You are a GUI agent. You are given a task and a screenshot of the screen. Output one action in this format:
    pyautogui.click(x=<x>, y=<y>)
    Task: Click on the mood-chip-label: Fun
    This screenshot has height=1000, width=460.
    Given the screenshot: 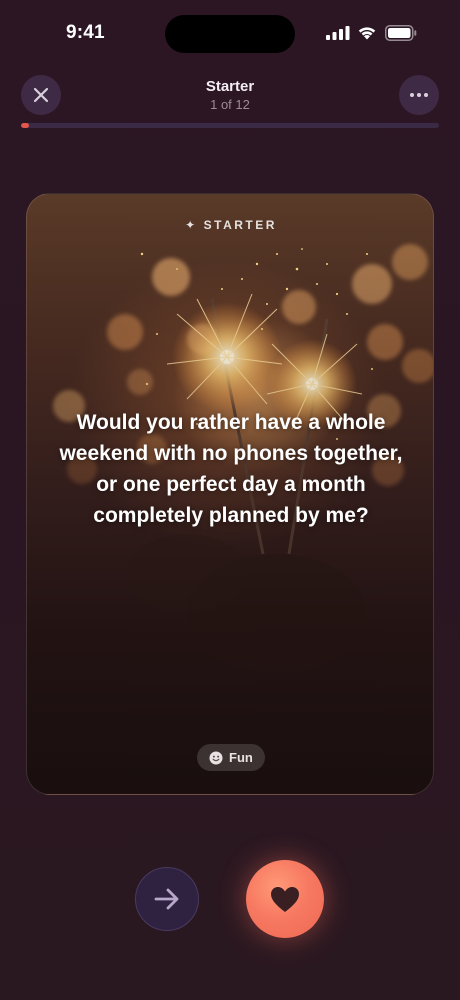 What is the action you would take?
    pyautogui.click(x=241, y=757)
    